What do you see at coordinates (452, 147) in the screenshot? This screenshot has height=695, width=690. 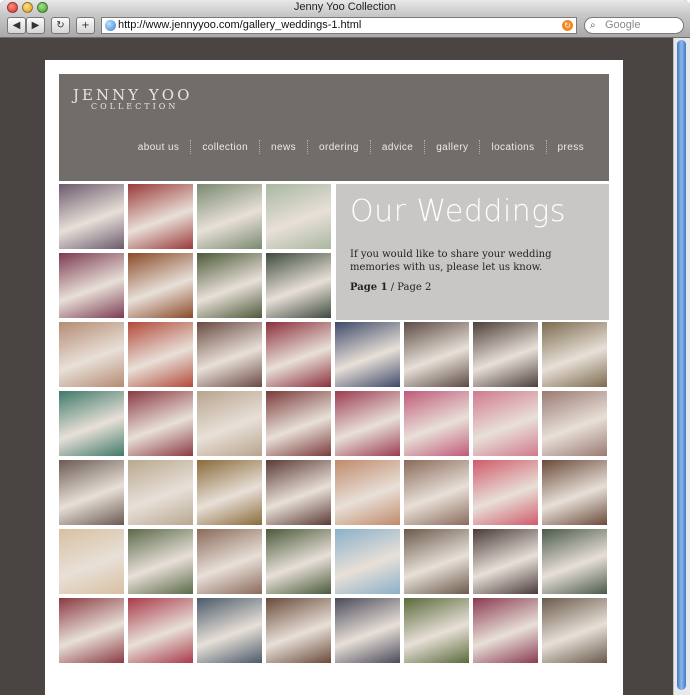 I see `nav-gallery: gallery` at bounding box center [452, 147].